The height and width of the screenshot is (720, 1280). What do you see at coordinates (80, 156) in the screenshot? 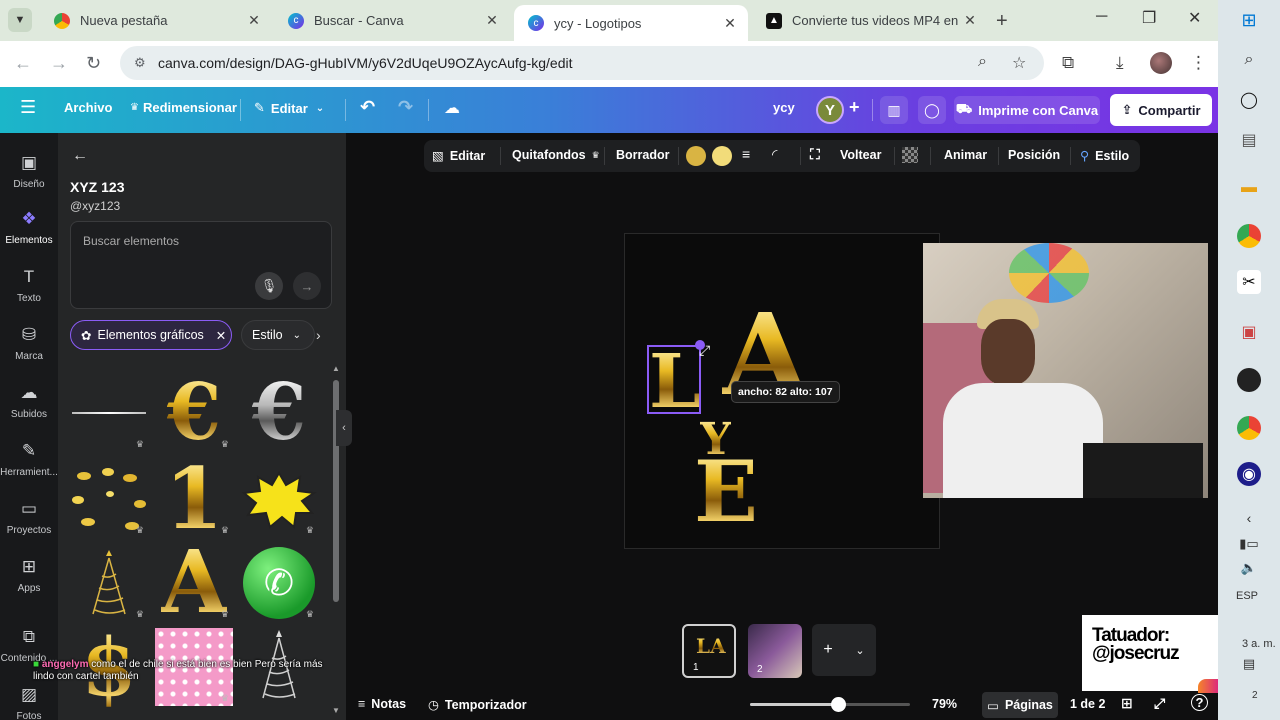
I see `back-arrow-icon: ←` at bounding box center [80, 156].